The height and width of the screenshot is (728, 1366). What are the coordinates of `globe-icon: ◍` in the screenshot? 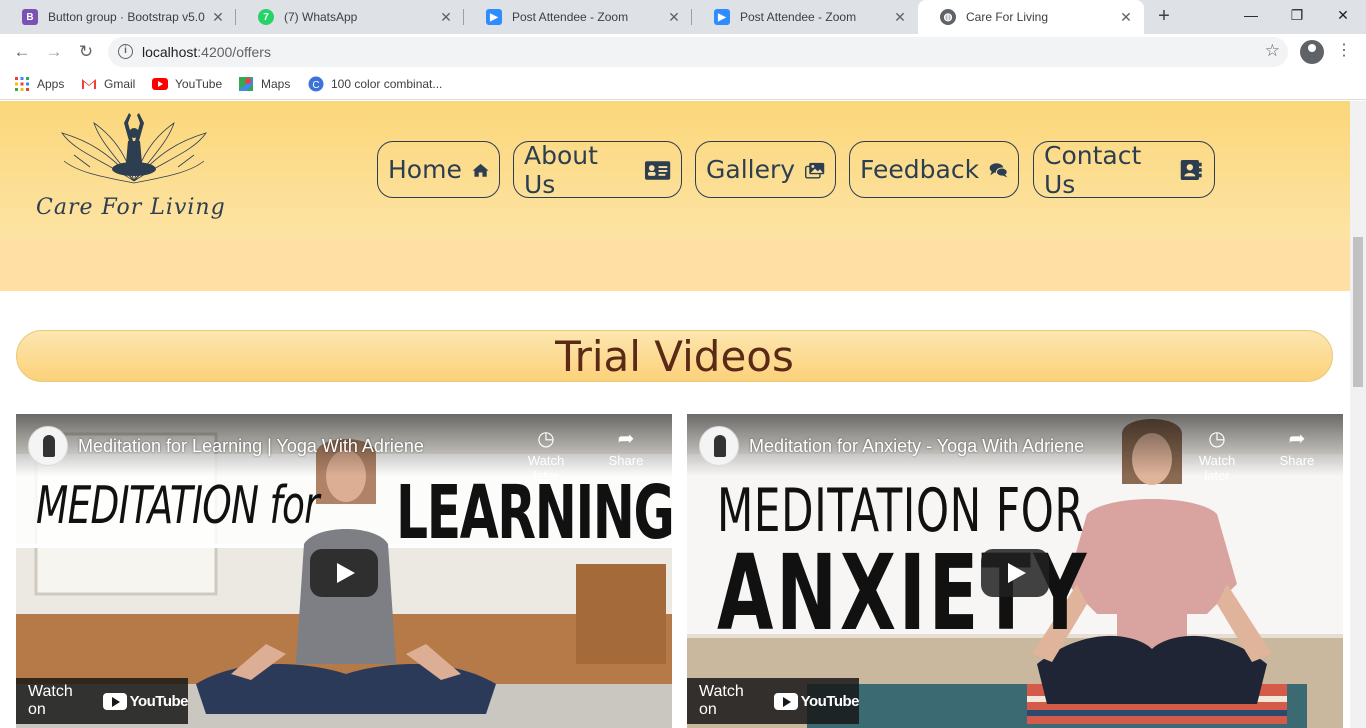 It's located at (948, 17).